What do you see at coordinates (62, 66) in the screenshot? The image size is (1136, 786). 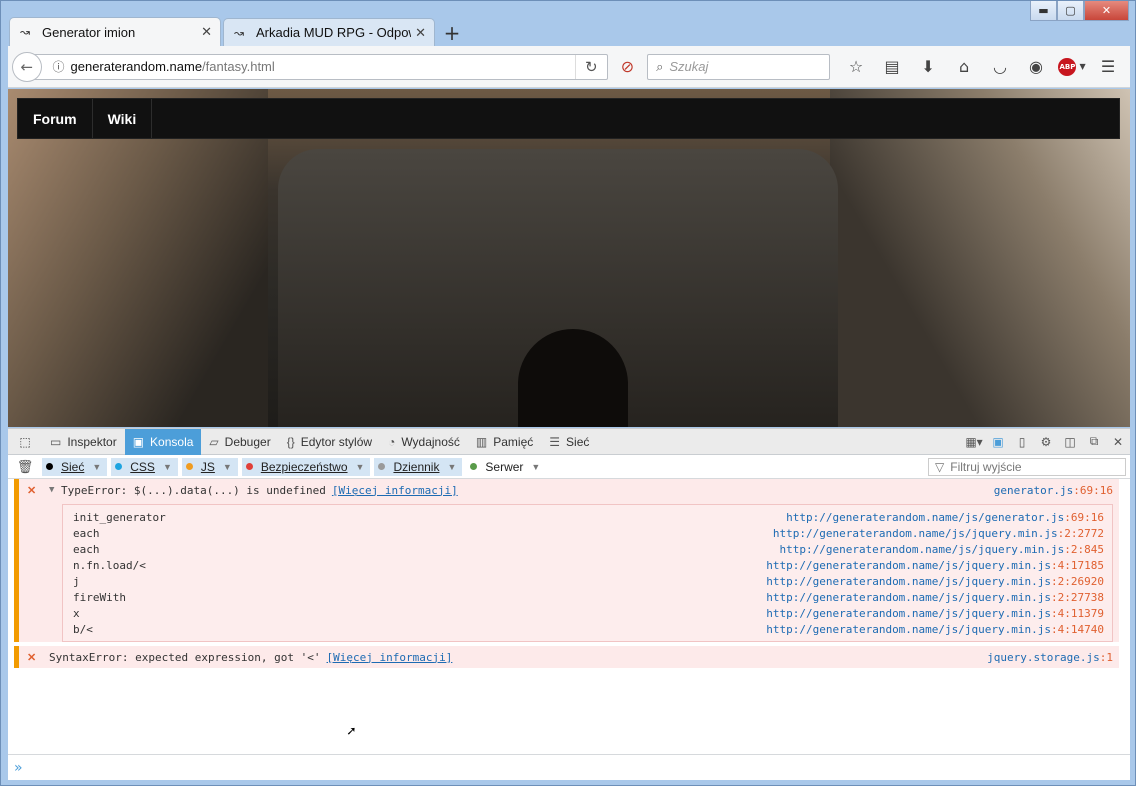 I see `site-info-icon: ⓘ` at bounding box center [62, 66].